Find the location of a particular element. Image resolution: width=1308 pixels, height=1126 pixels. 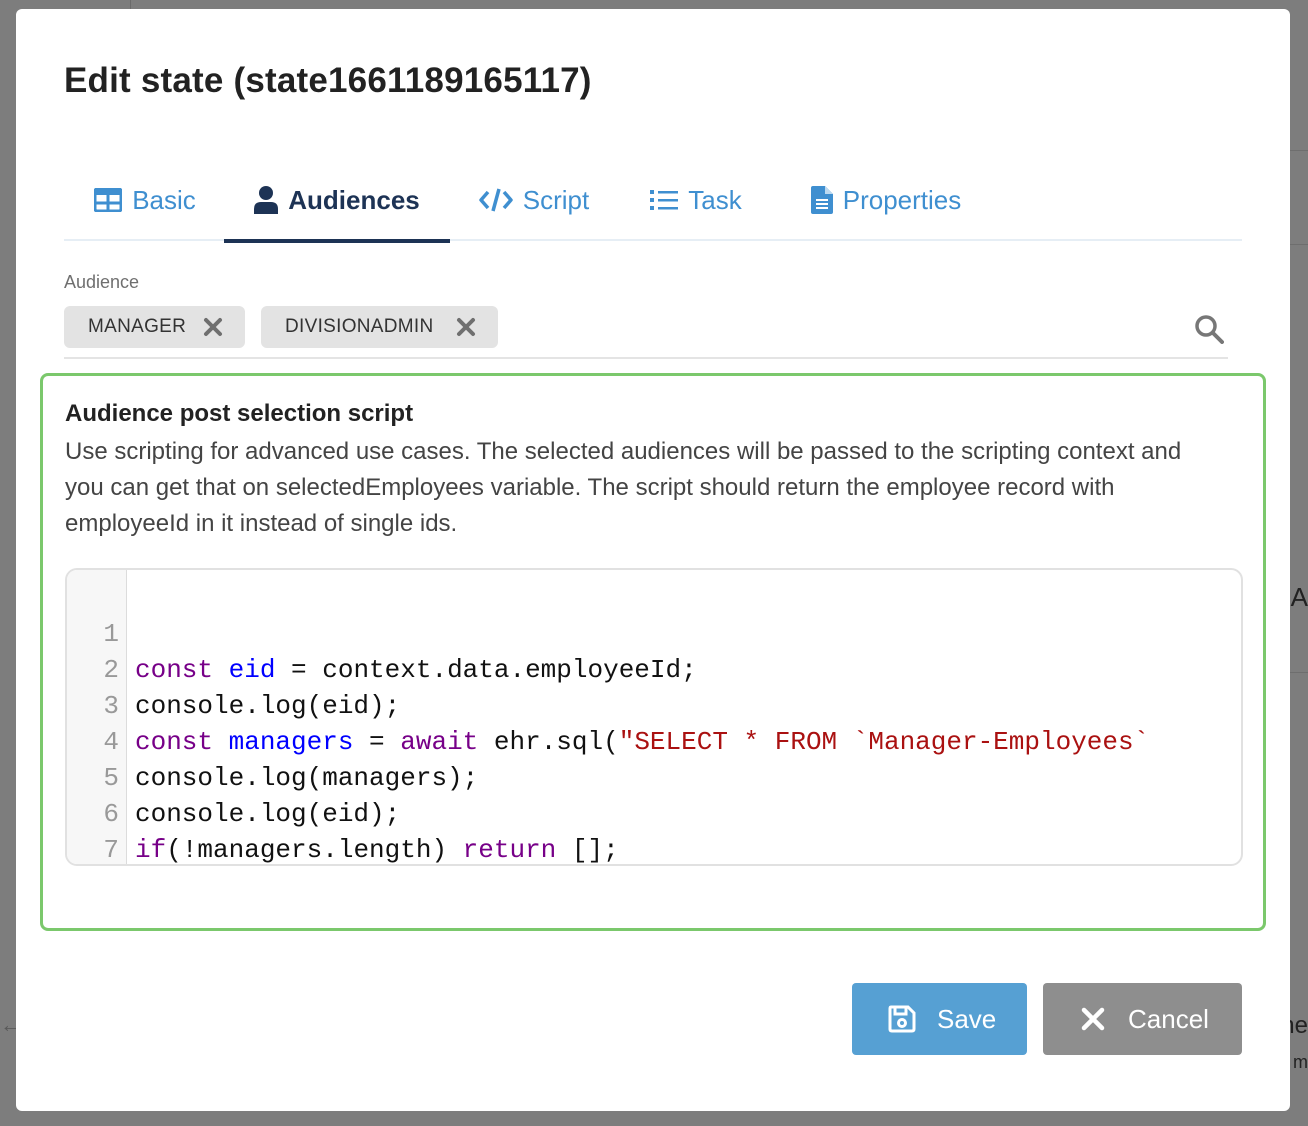

code-text: if(!managers.length) return []; is located at coordinates (377, 850).